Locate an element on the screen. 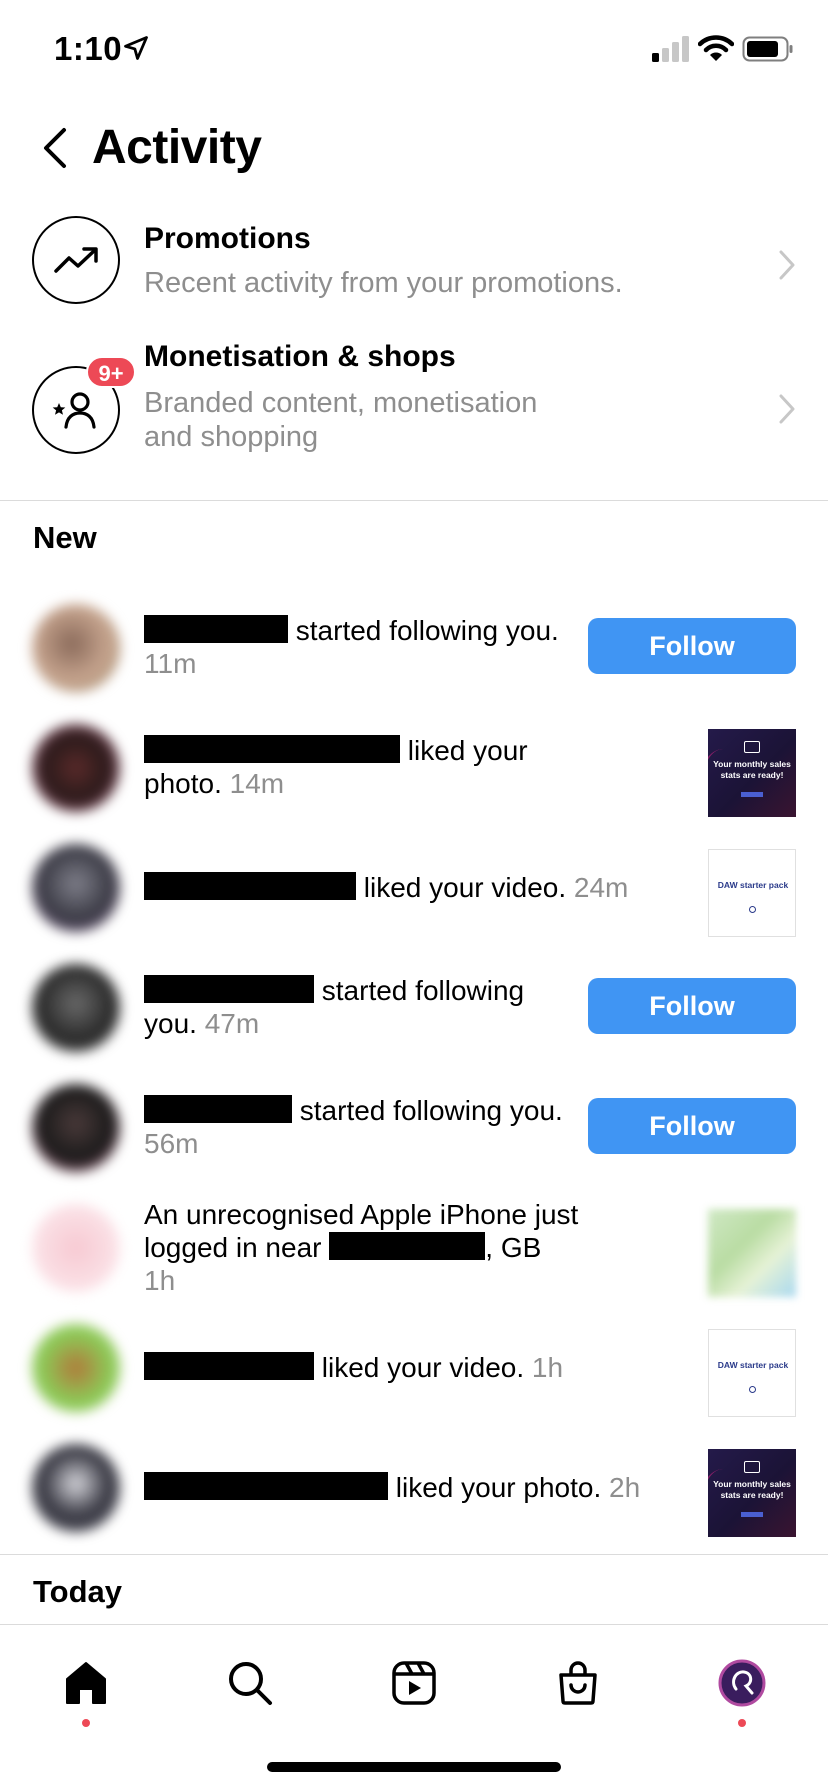  redacted-location is located at coordinates (407, 1245).